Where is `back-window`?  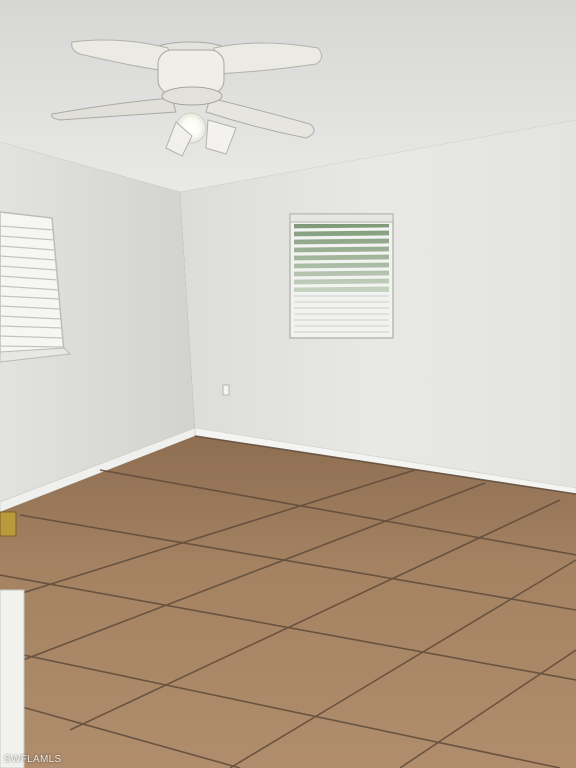 back-window is located at coordinates (341, 276).